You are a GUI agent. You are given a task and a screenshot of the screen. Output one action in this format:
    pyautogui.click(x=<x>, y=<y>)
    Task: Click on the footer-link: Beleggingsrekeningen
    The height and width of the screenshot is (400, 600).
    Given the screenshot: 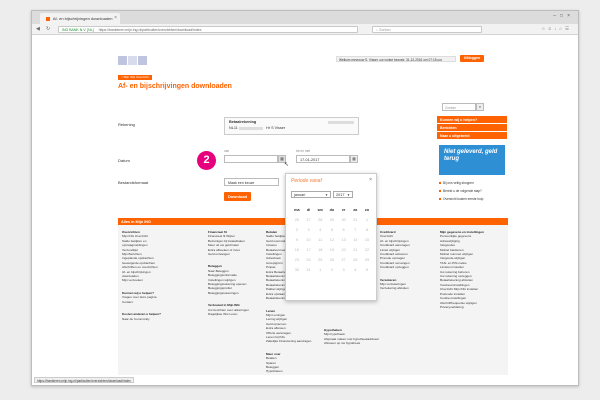 What is the action you would take?
    pyautogui.click(x=237, y=293)
    